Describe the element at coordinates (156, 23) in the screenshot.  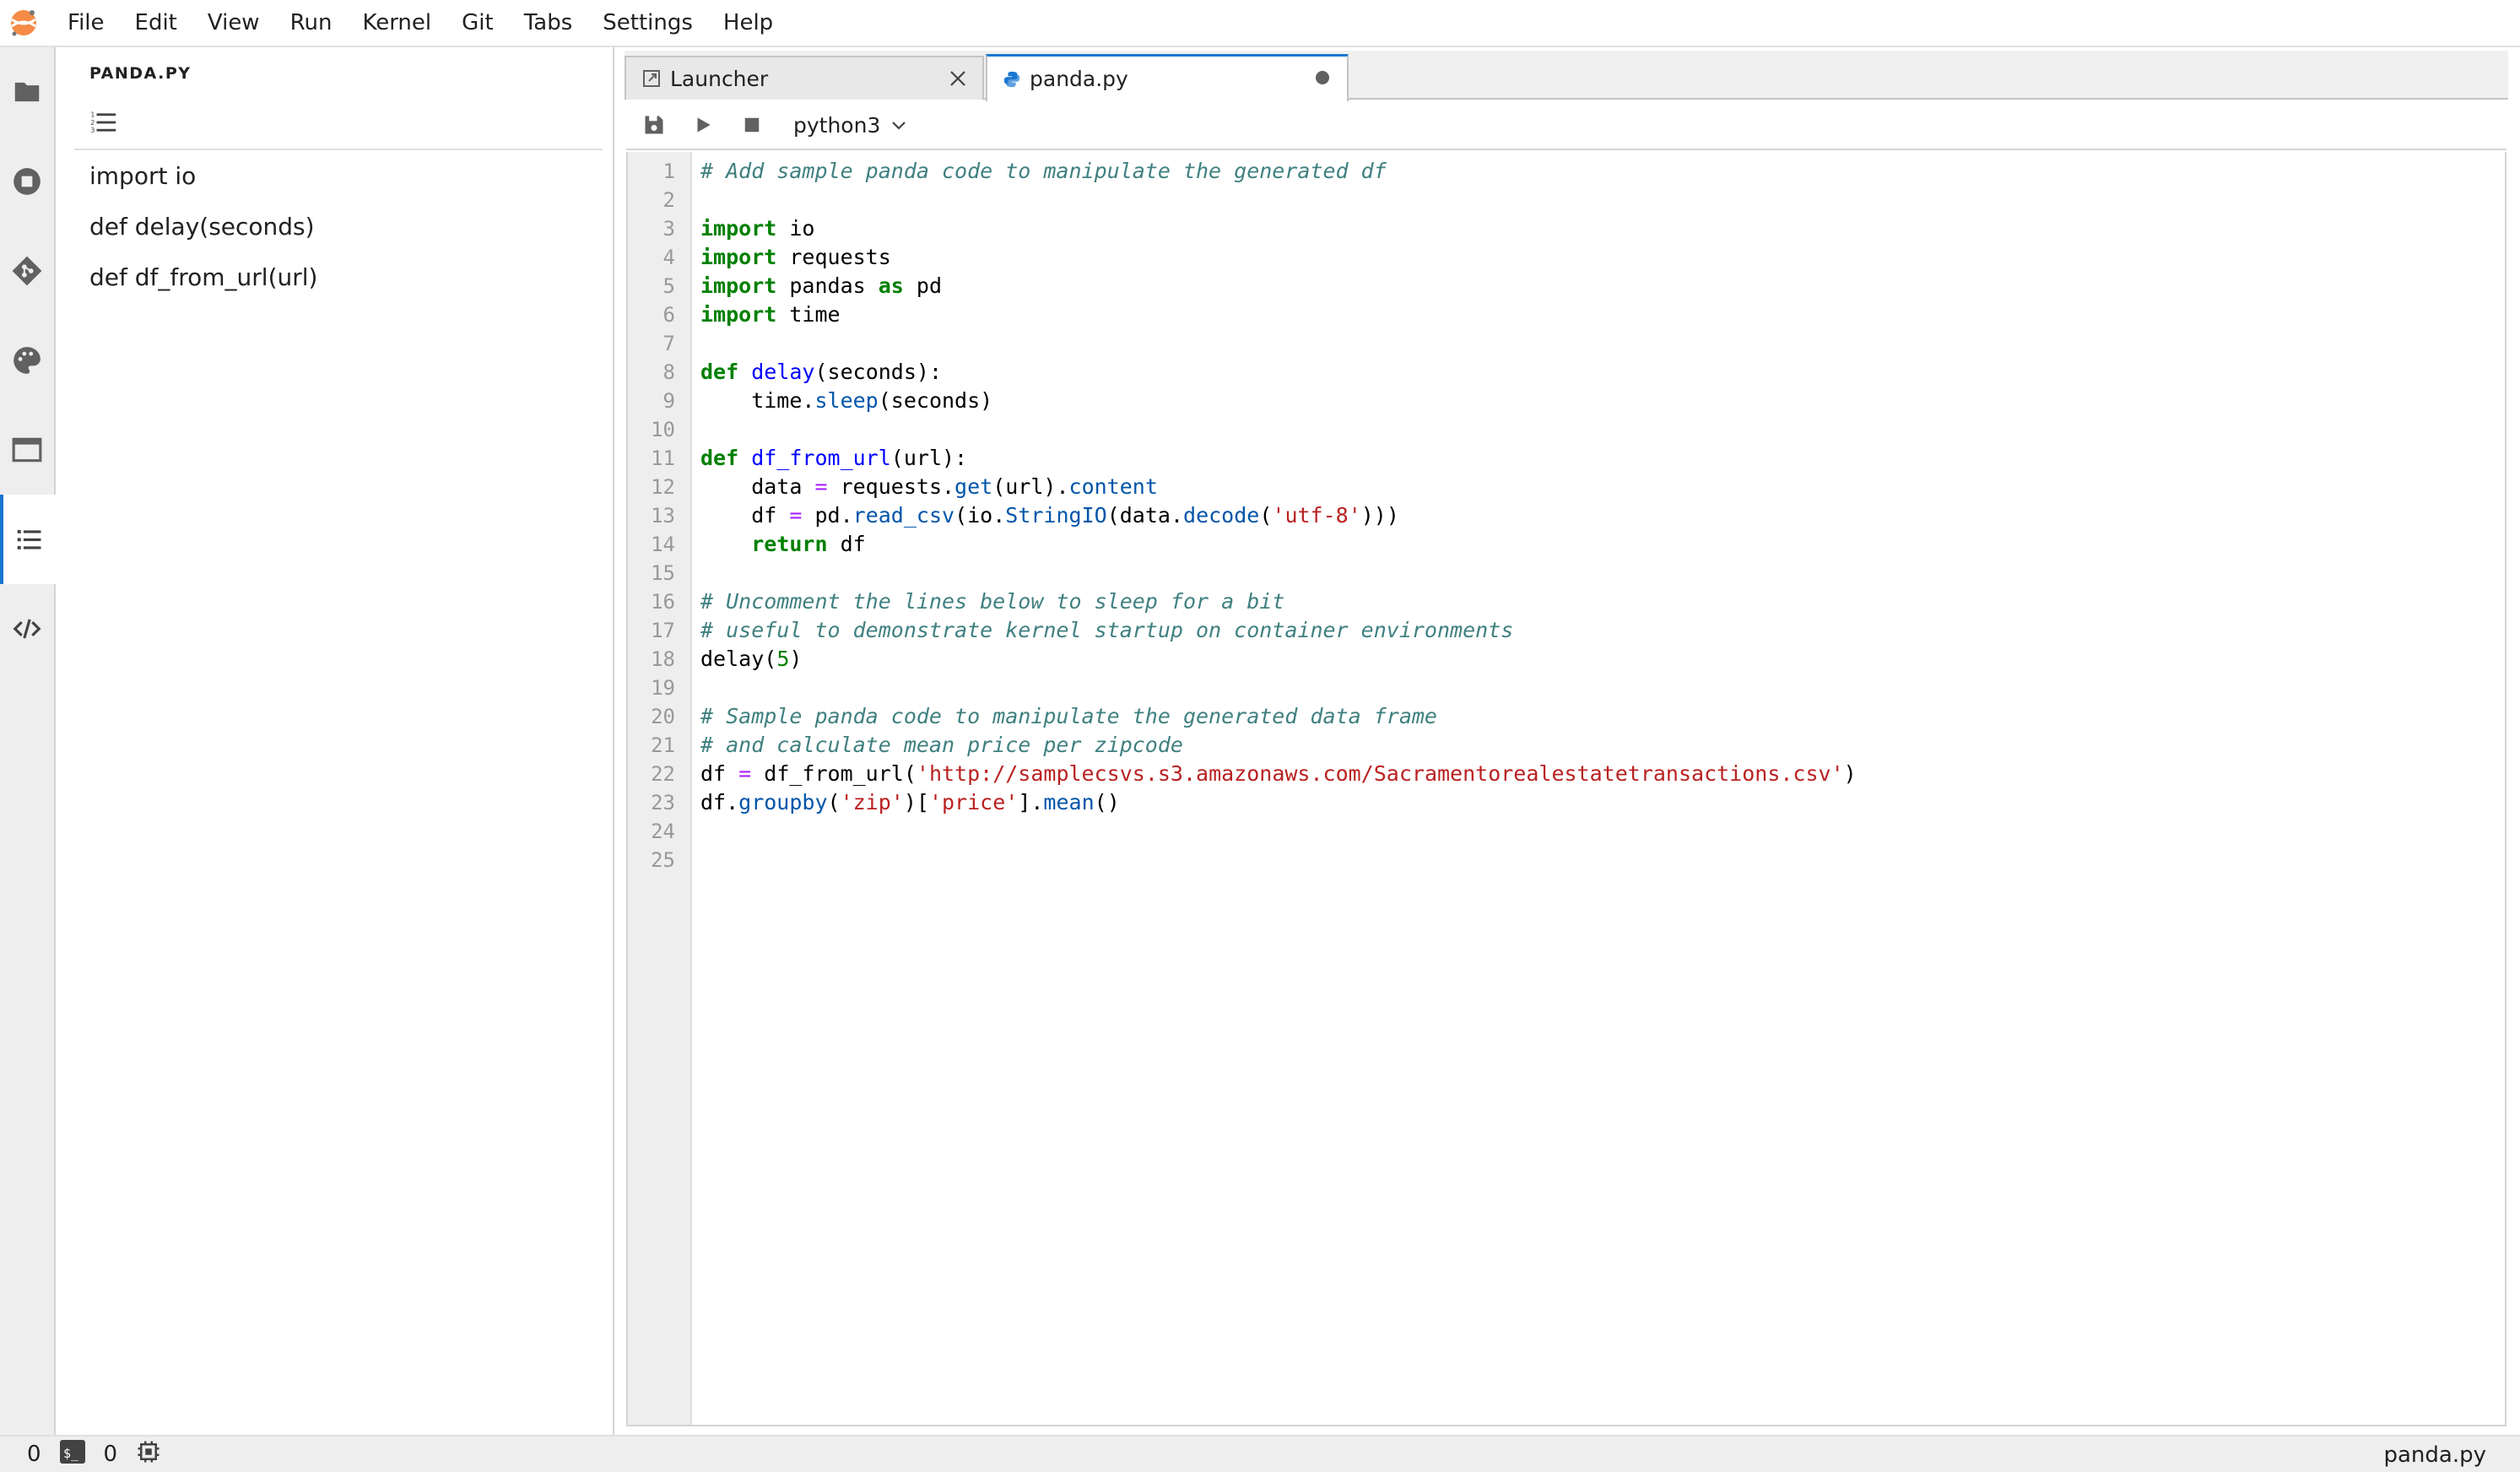
I see `menu-edit: Edit` at that location.